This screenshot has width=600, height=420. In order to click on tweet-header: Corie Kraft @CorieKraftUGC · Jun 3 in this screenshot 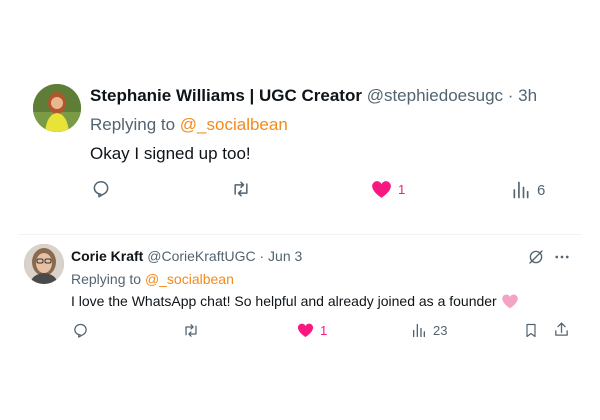, I will do `click(186, 256)`.